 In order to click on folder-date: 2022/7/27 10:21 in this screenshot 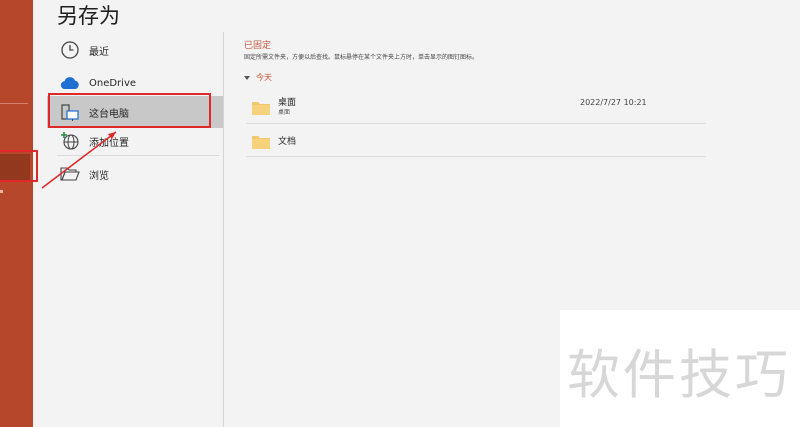, I will do `click(613, 102)`.